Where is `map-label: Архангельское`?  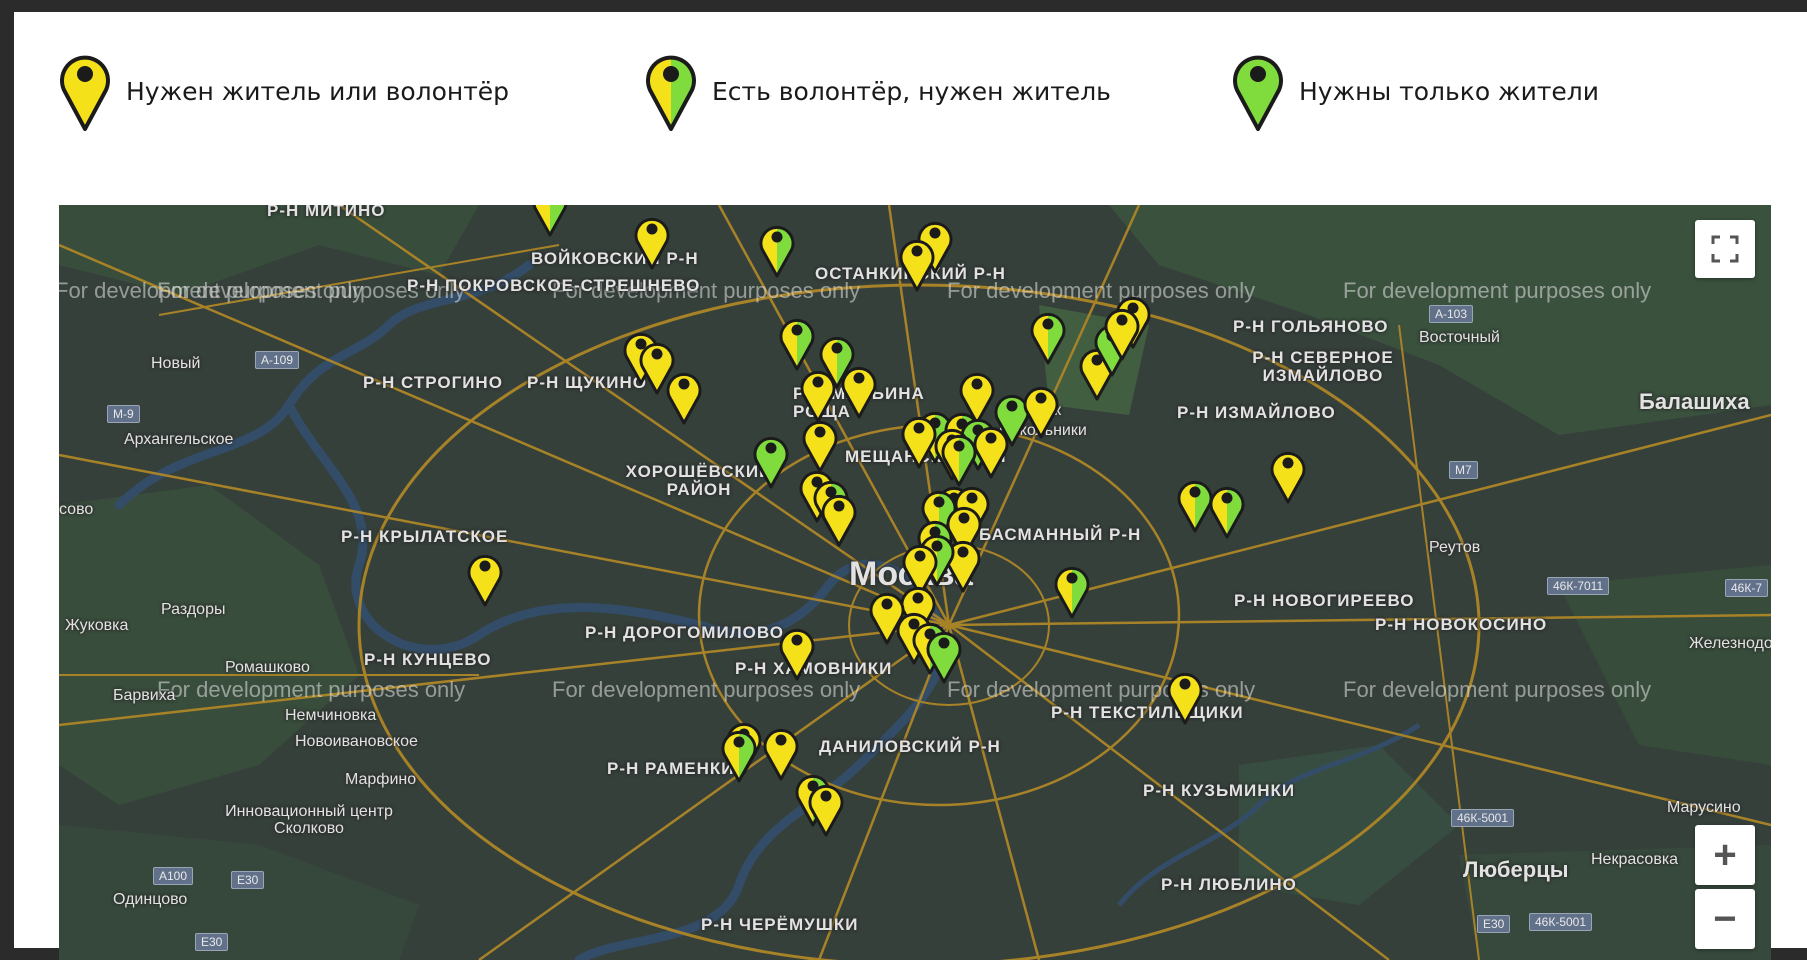
map-label: Архангельское is located at coordinates (179, 439).